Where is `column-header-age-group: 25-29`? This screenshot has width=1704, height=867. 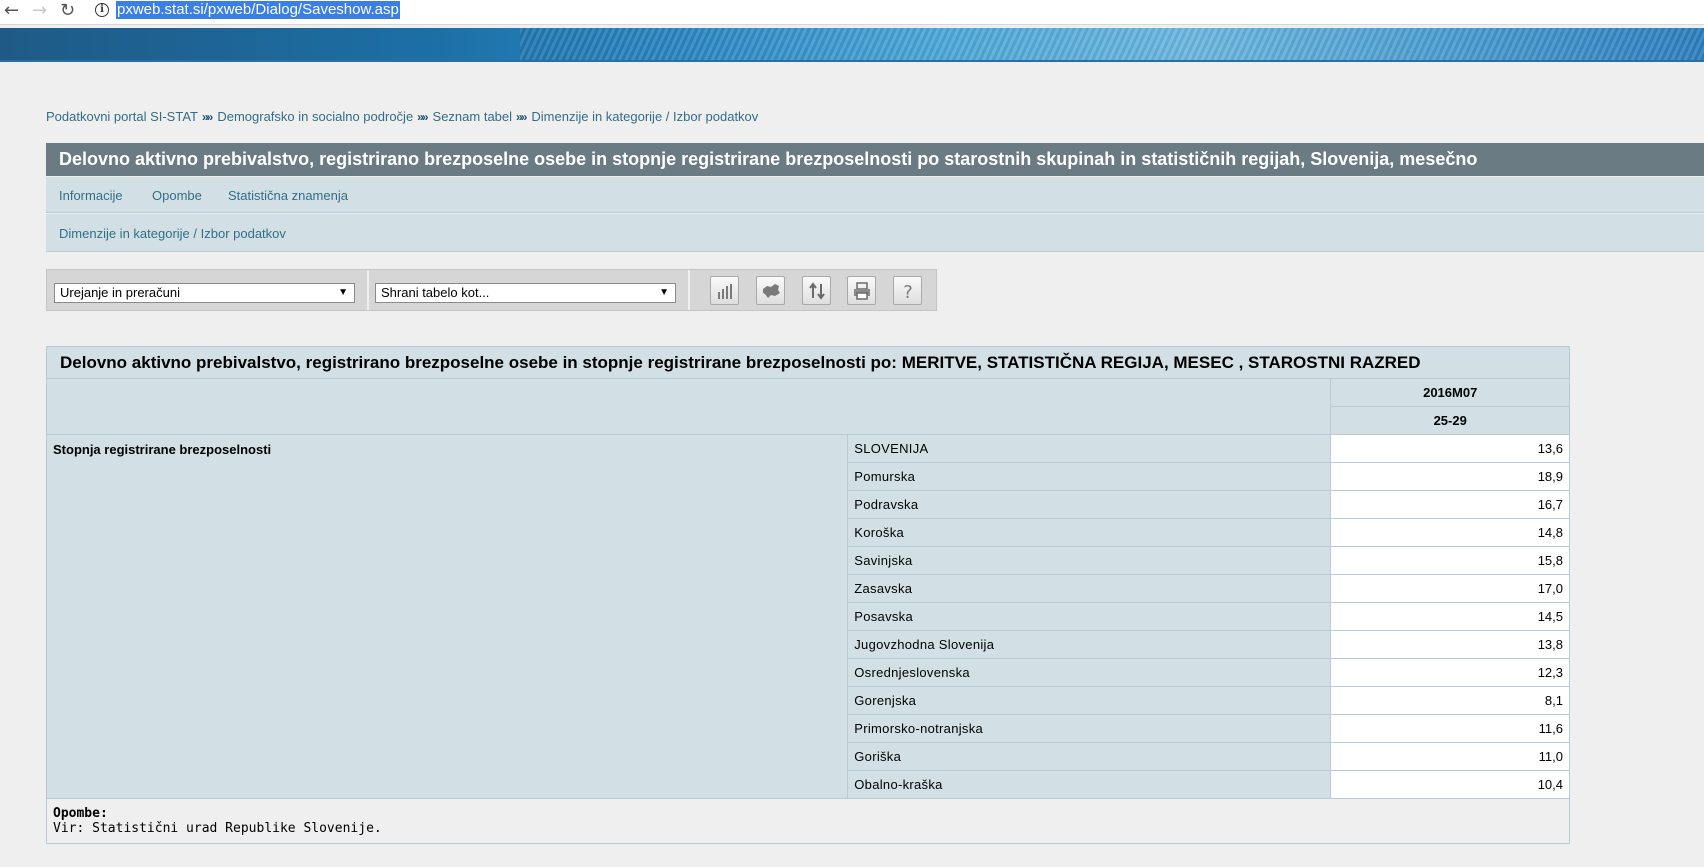 column-header-age-group: 25-29 is located at coordinates (1450, 420).